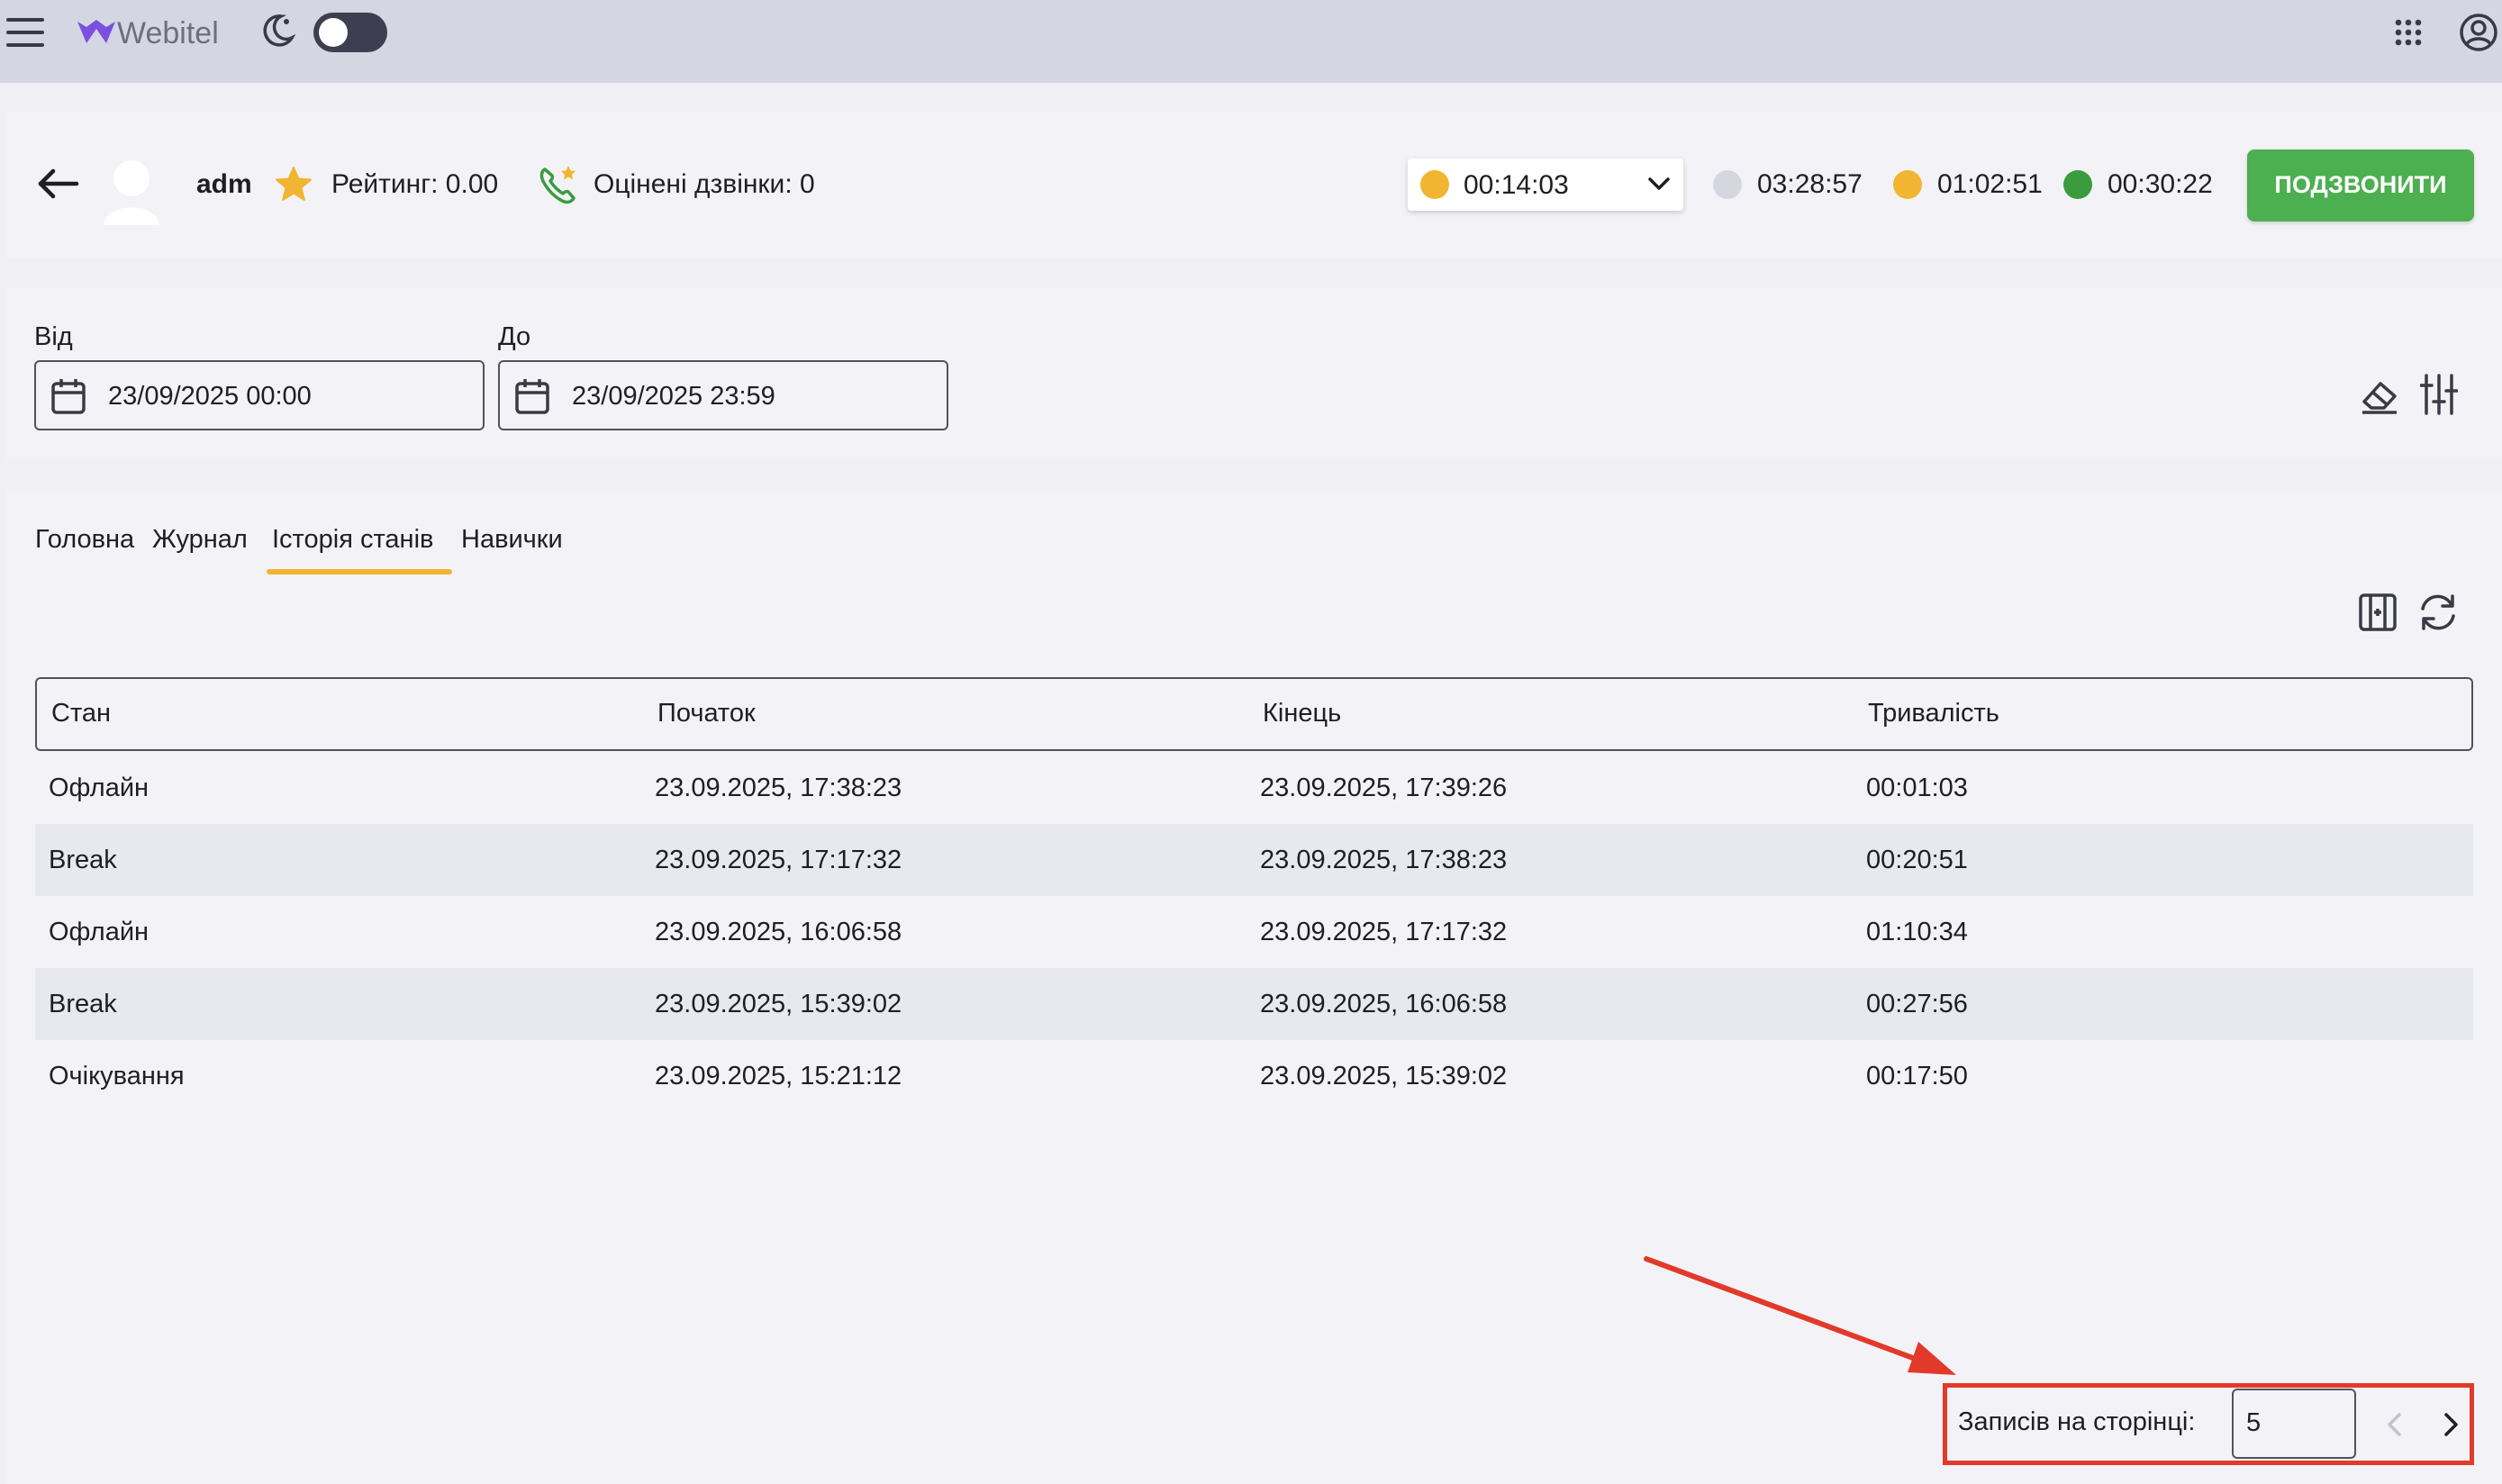 The image size is (2502, 1484). What do you see at coordinates (200, 540) in the screenshot?
I see `tab-journal: Журнал` at bounding box center [200, 540].